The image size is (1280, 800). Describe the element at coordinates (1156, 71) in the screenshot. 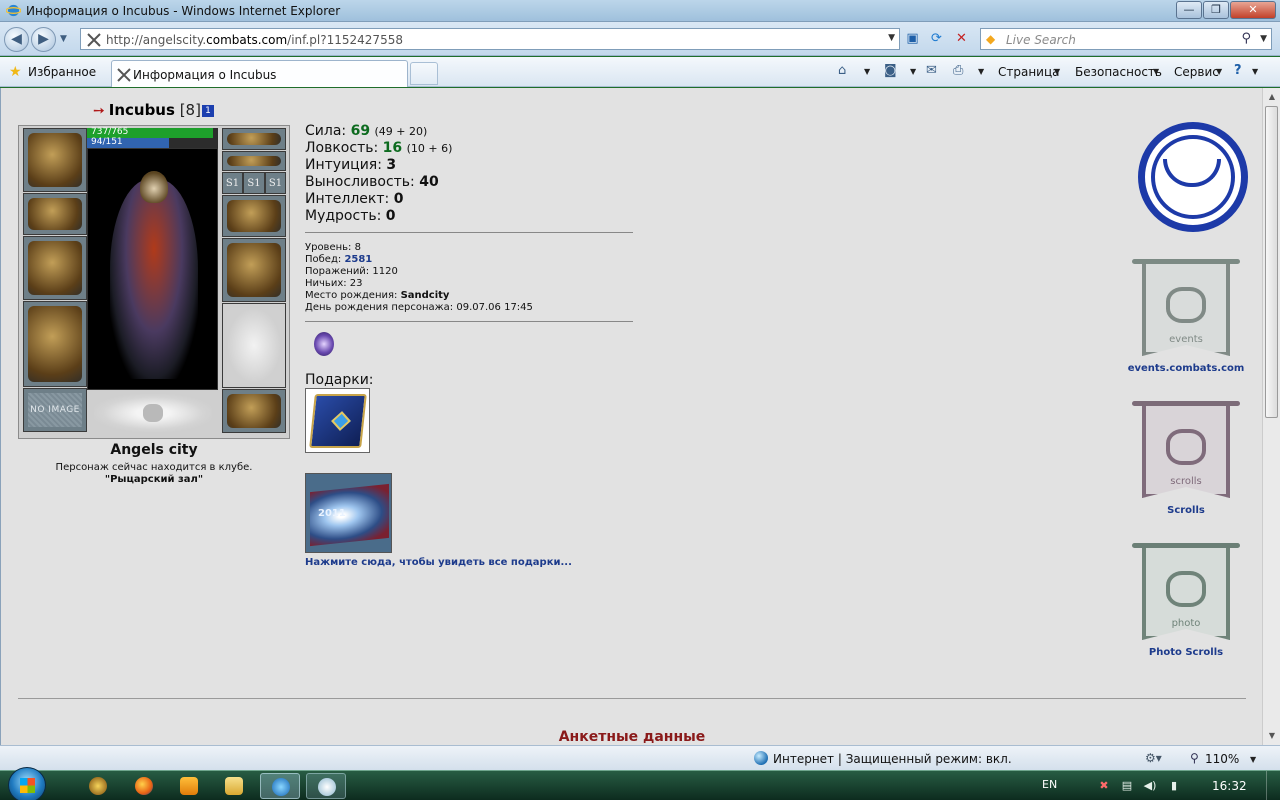

I see `safety-menu-dropdown: ▼` at that location.